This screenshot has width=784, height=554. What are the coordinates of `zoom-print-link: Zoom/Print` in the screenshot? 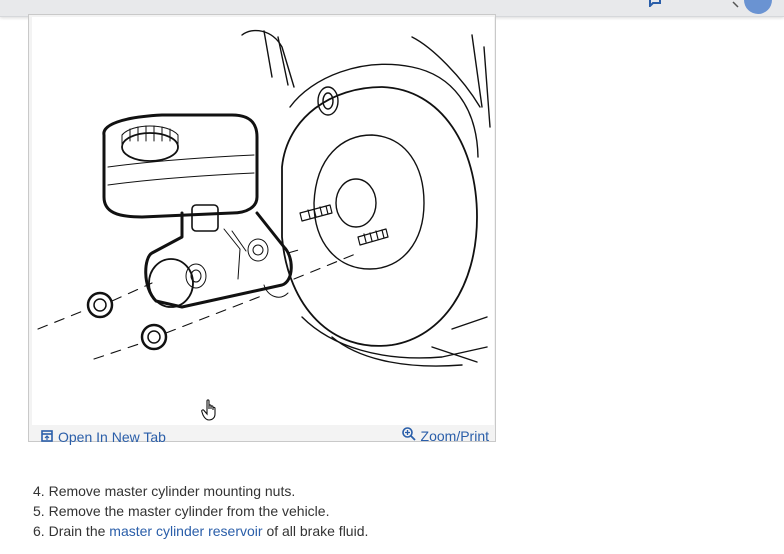 It's located at (445, 435).